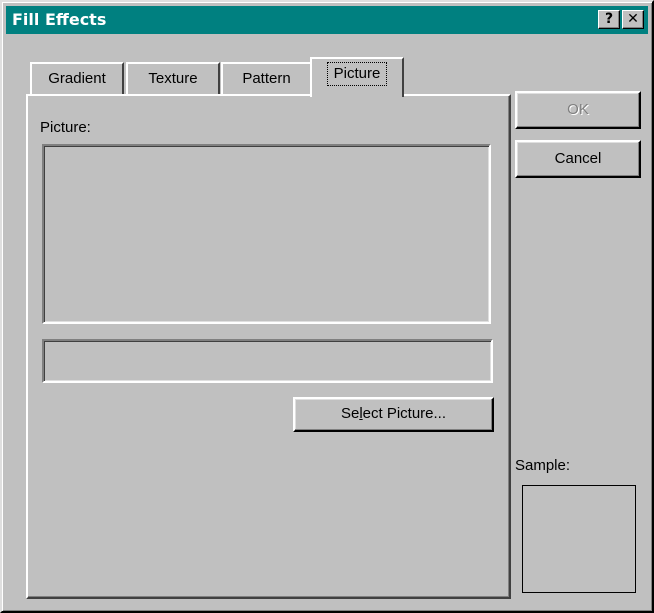 This screenshot has width=654, height=613. Describe the element at coordinates (579, 539) in the screenshot. I see `sample-preview-box` at that location.